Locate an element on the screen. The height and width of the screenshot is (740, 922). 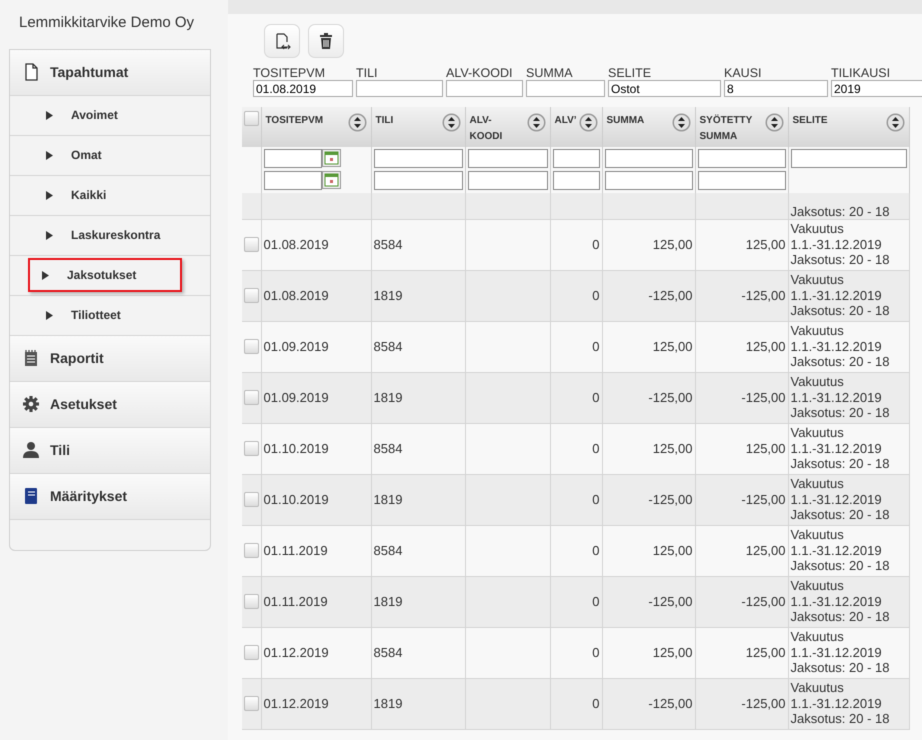
delete-button is located at coordinates (326, 41).